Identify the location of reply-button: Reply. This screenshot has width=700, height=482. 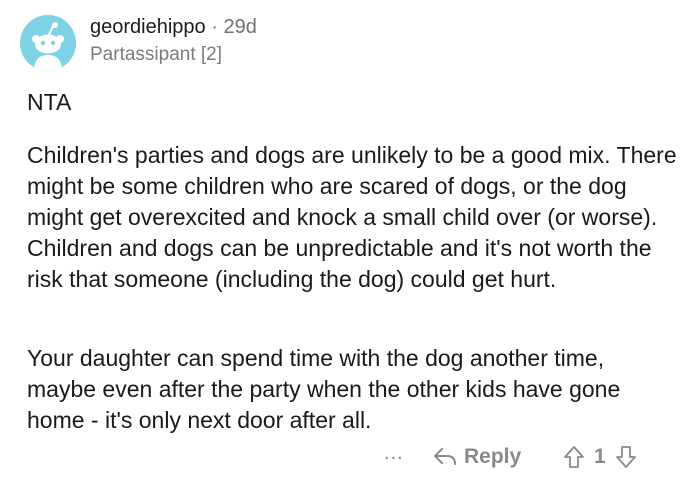
(476, 457).